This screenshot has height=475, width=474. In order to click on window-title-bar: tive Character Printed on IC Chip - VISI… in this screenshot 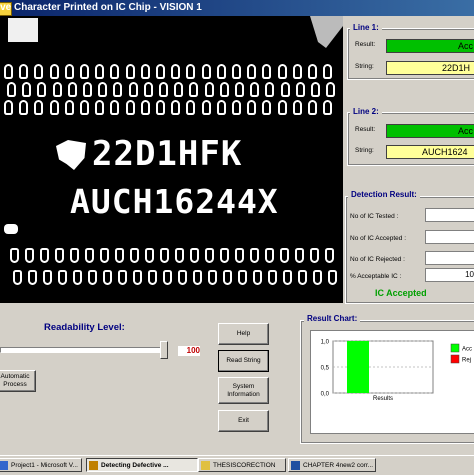, I will do `click(237, 8)`.